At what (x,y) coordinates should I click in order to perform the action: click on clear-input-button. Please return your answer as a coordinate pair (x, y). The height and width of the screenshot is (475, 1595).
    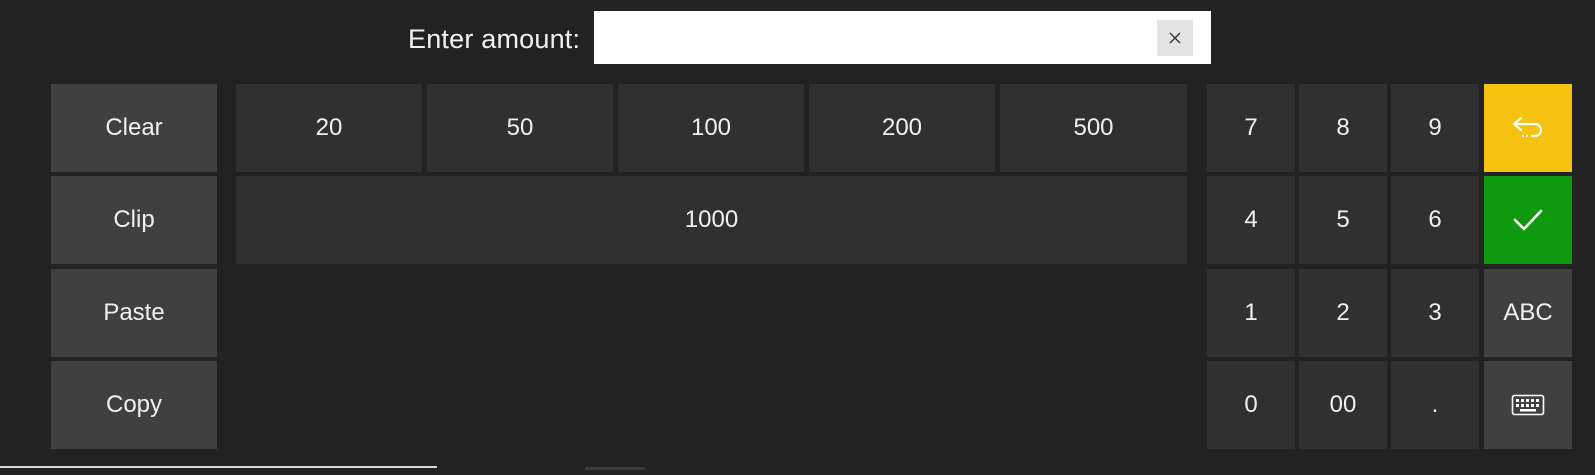
    Looking at the image, I should click on (1175, 38).